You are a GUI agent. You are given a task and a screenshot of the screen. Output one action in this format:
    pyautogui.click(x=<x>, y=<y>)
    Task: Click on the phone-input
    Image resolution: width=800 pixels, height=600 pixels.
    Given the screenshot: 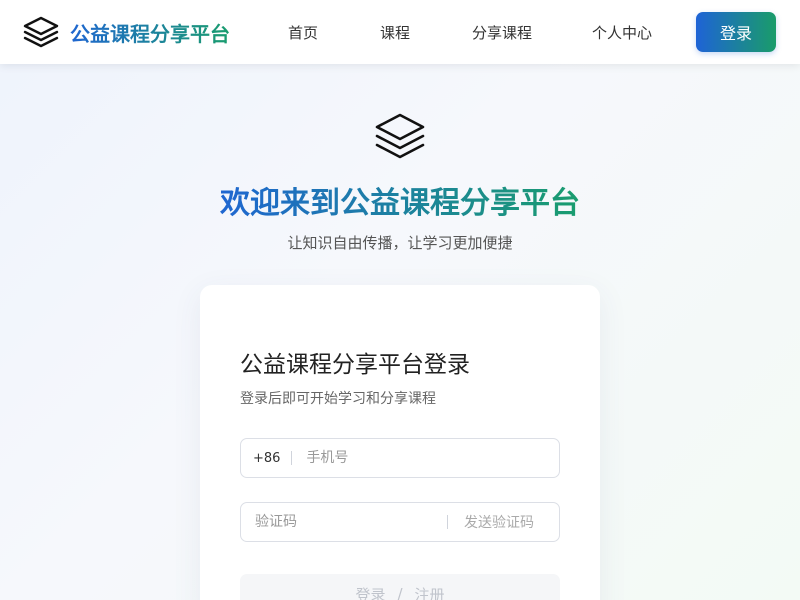 What is the action you would take?
    pyautogui.click(x=426, y=458)
    